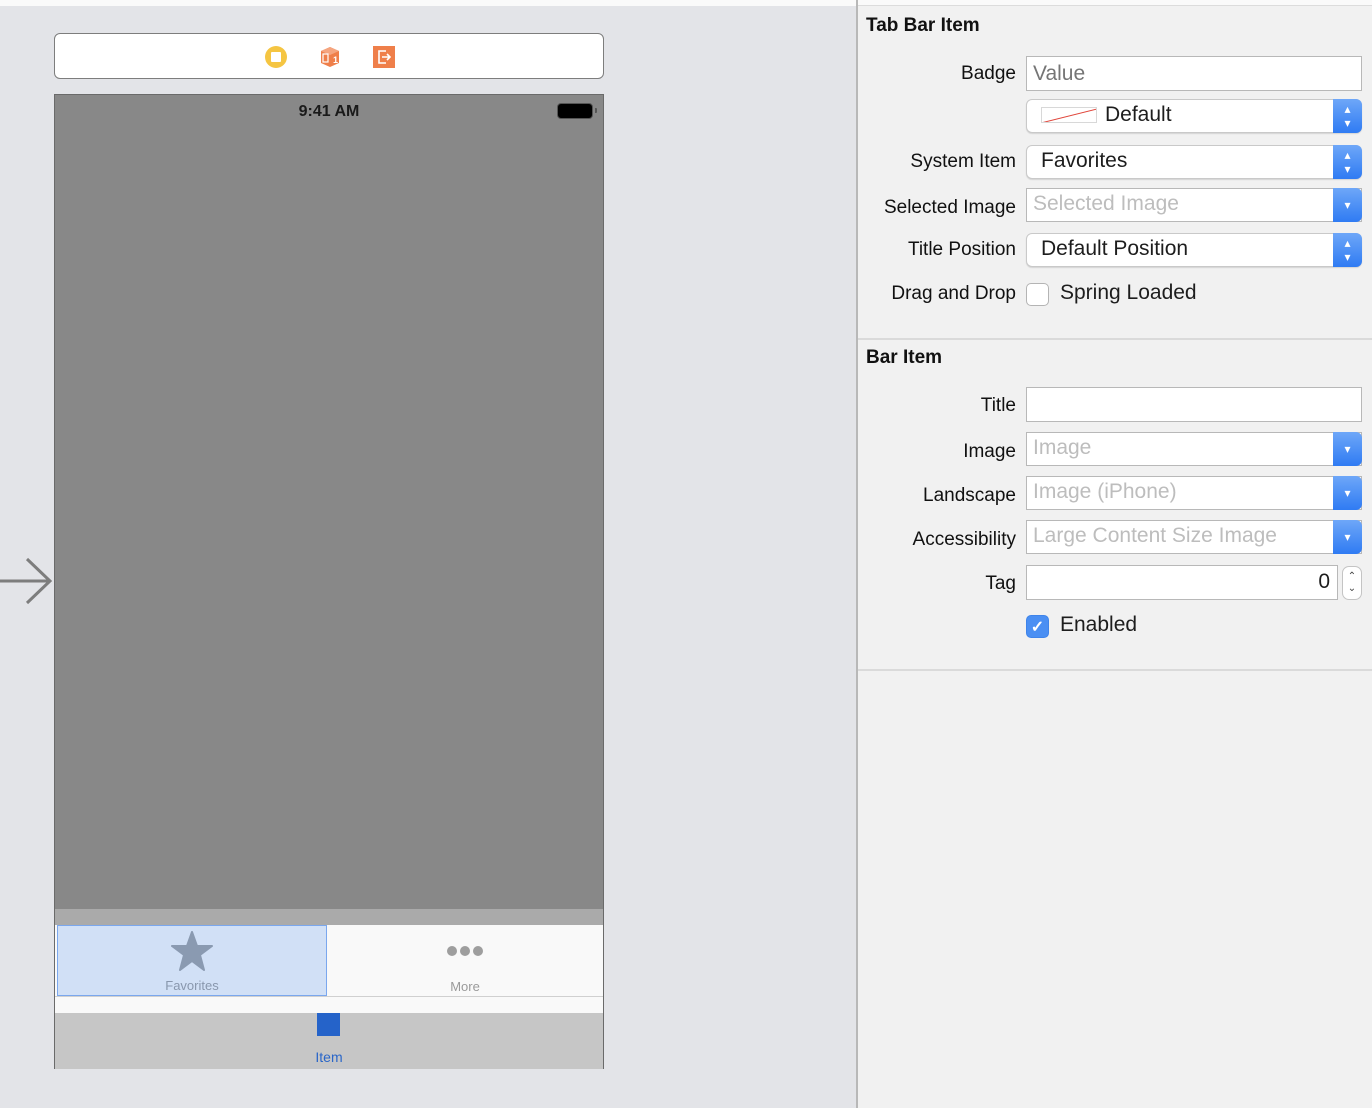 Image resolution: width=1372 pixels, height=1108 pixels. I want to click on stepper-up-icon: ⌃, so click(1352, 577).